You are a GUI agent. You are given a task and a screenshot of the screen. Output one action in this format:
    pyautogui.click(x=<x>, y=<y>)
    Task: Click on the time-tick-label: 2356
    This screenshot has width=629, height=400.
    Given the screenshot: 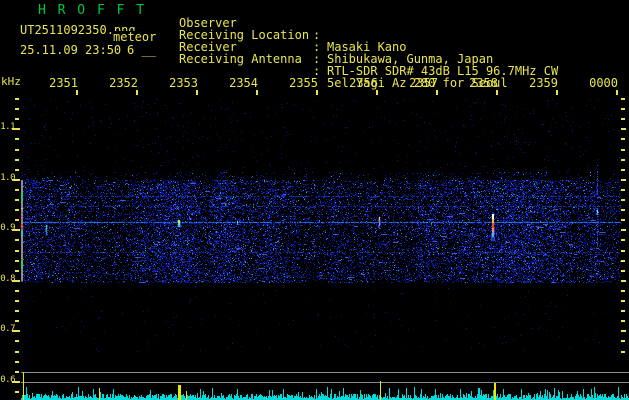 What is the action you would take?
    pyautogui.click(x=363, y=83)
    